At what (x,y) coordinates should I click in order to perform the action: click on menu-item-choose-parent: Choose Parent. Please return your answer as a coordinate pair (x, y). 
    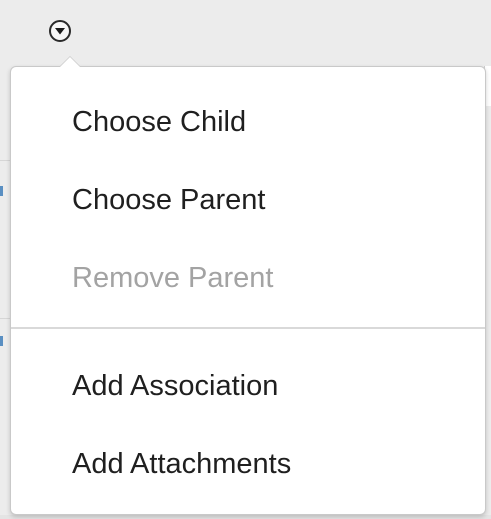
    Looking at the image, I should click on (248, 200).